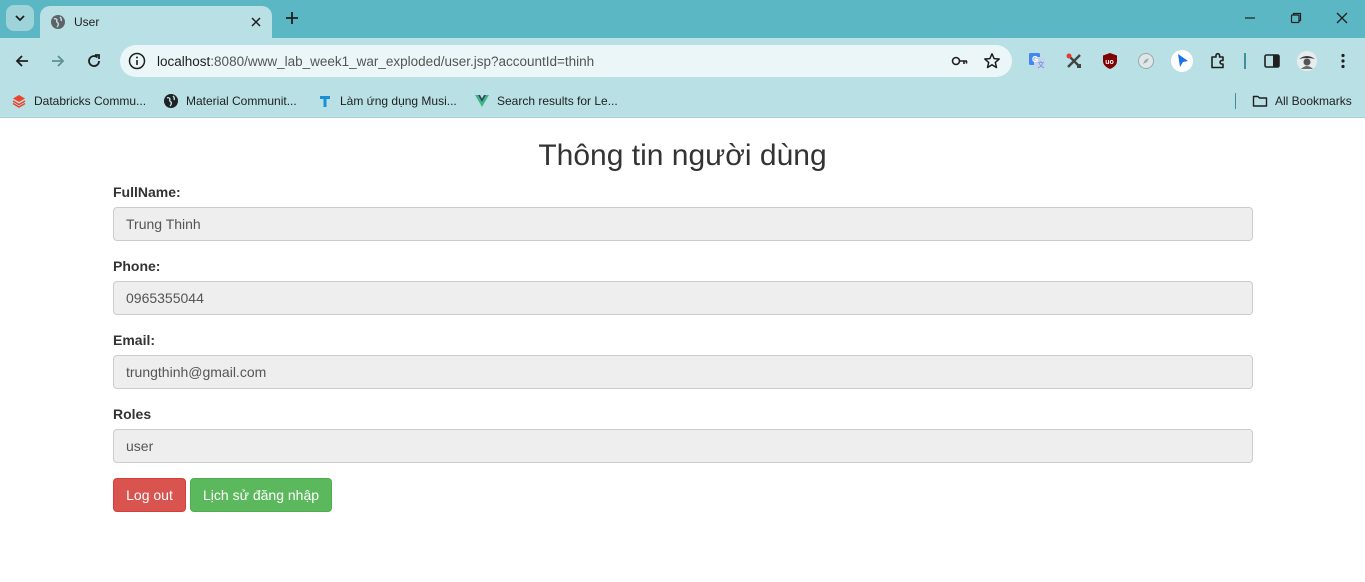 The height and width of the screenshot is (582, 1365). What do you see at coordinates (87, 22) in the screenshot?
I see `tab-title: User` at bounding box center [87, 22].